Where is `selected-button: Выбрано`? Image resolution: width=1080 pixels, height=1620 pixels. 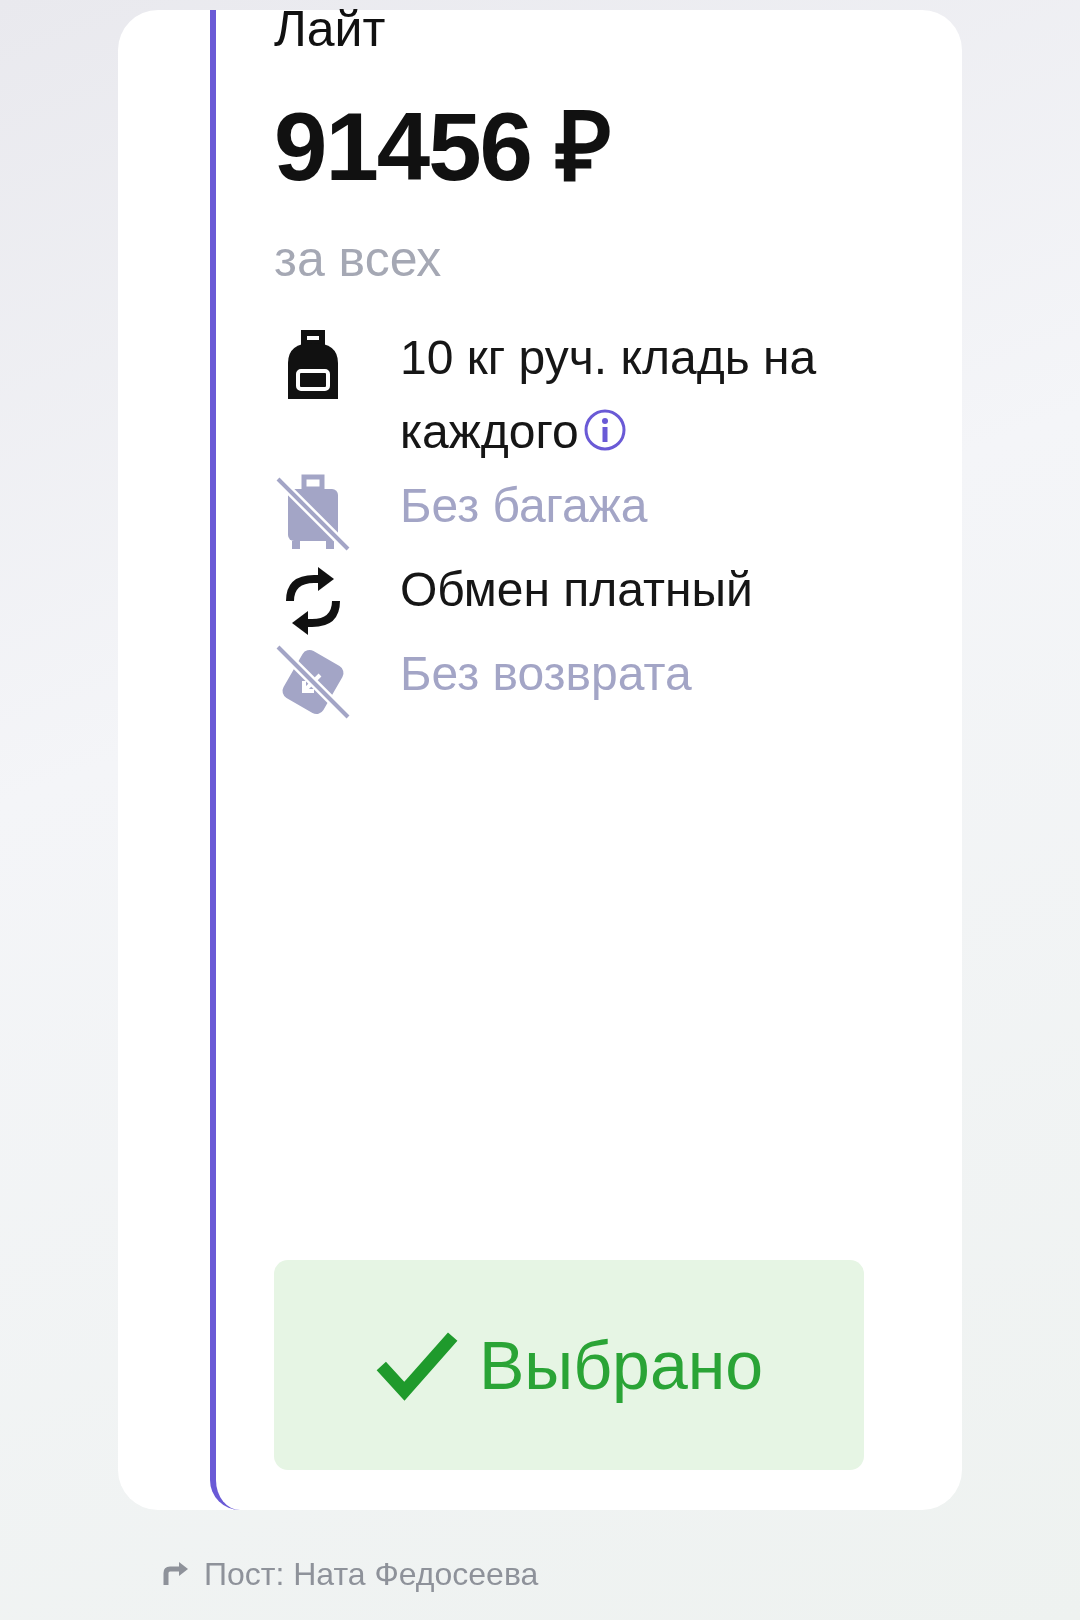 selected-button: Выбрано is located at coordinates (569, 1365).